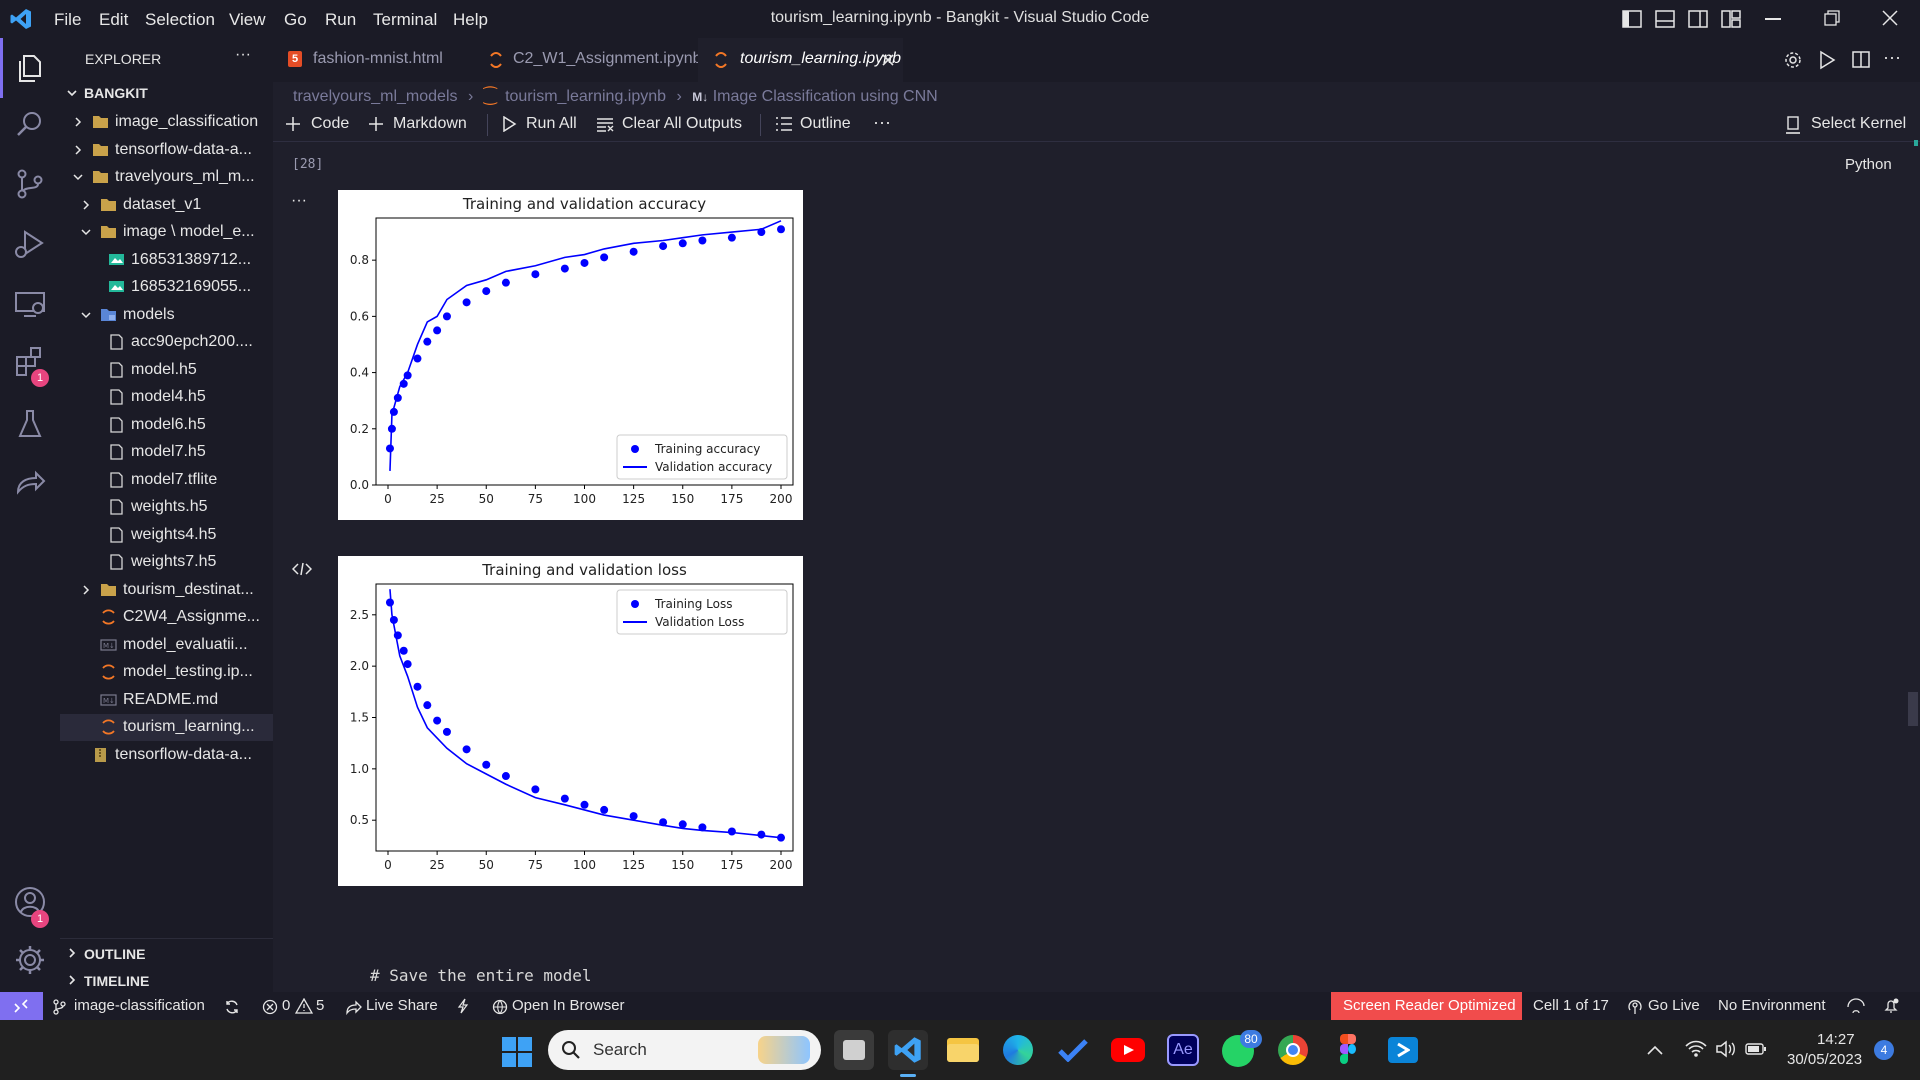 The image size is (1920, 1080). What do you see at coordinates (166, 480) in the screenshot?
I see `tree-item: model7.tflite` at bounding box center [166, 480].